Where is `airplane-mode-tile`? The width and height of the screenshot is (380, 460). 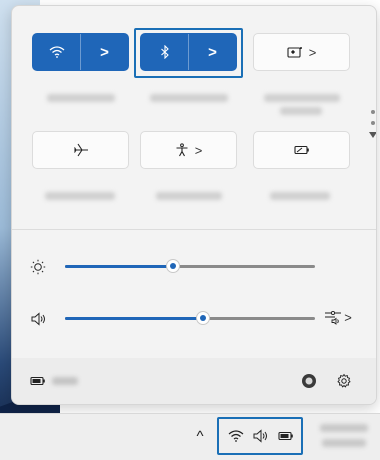
airplane-mode-tile is located at coordinates (80, 150).